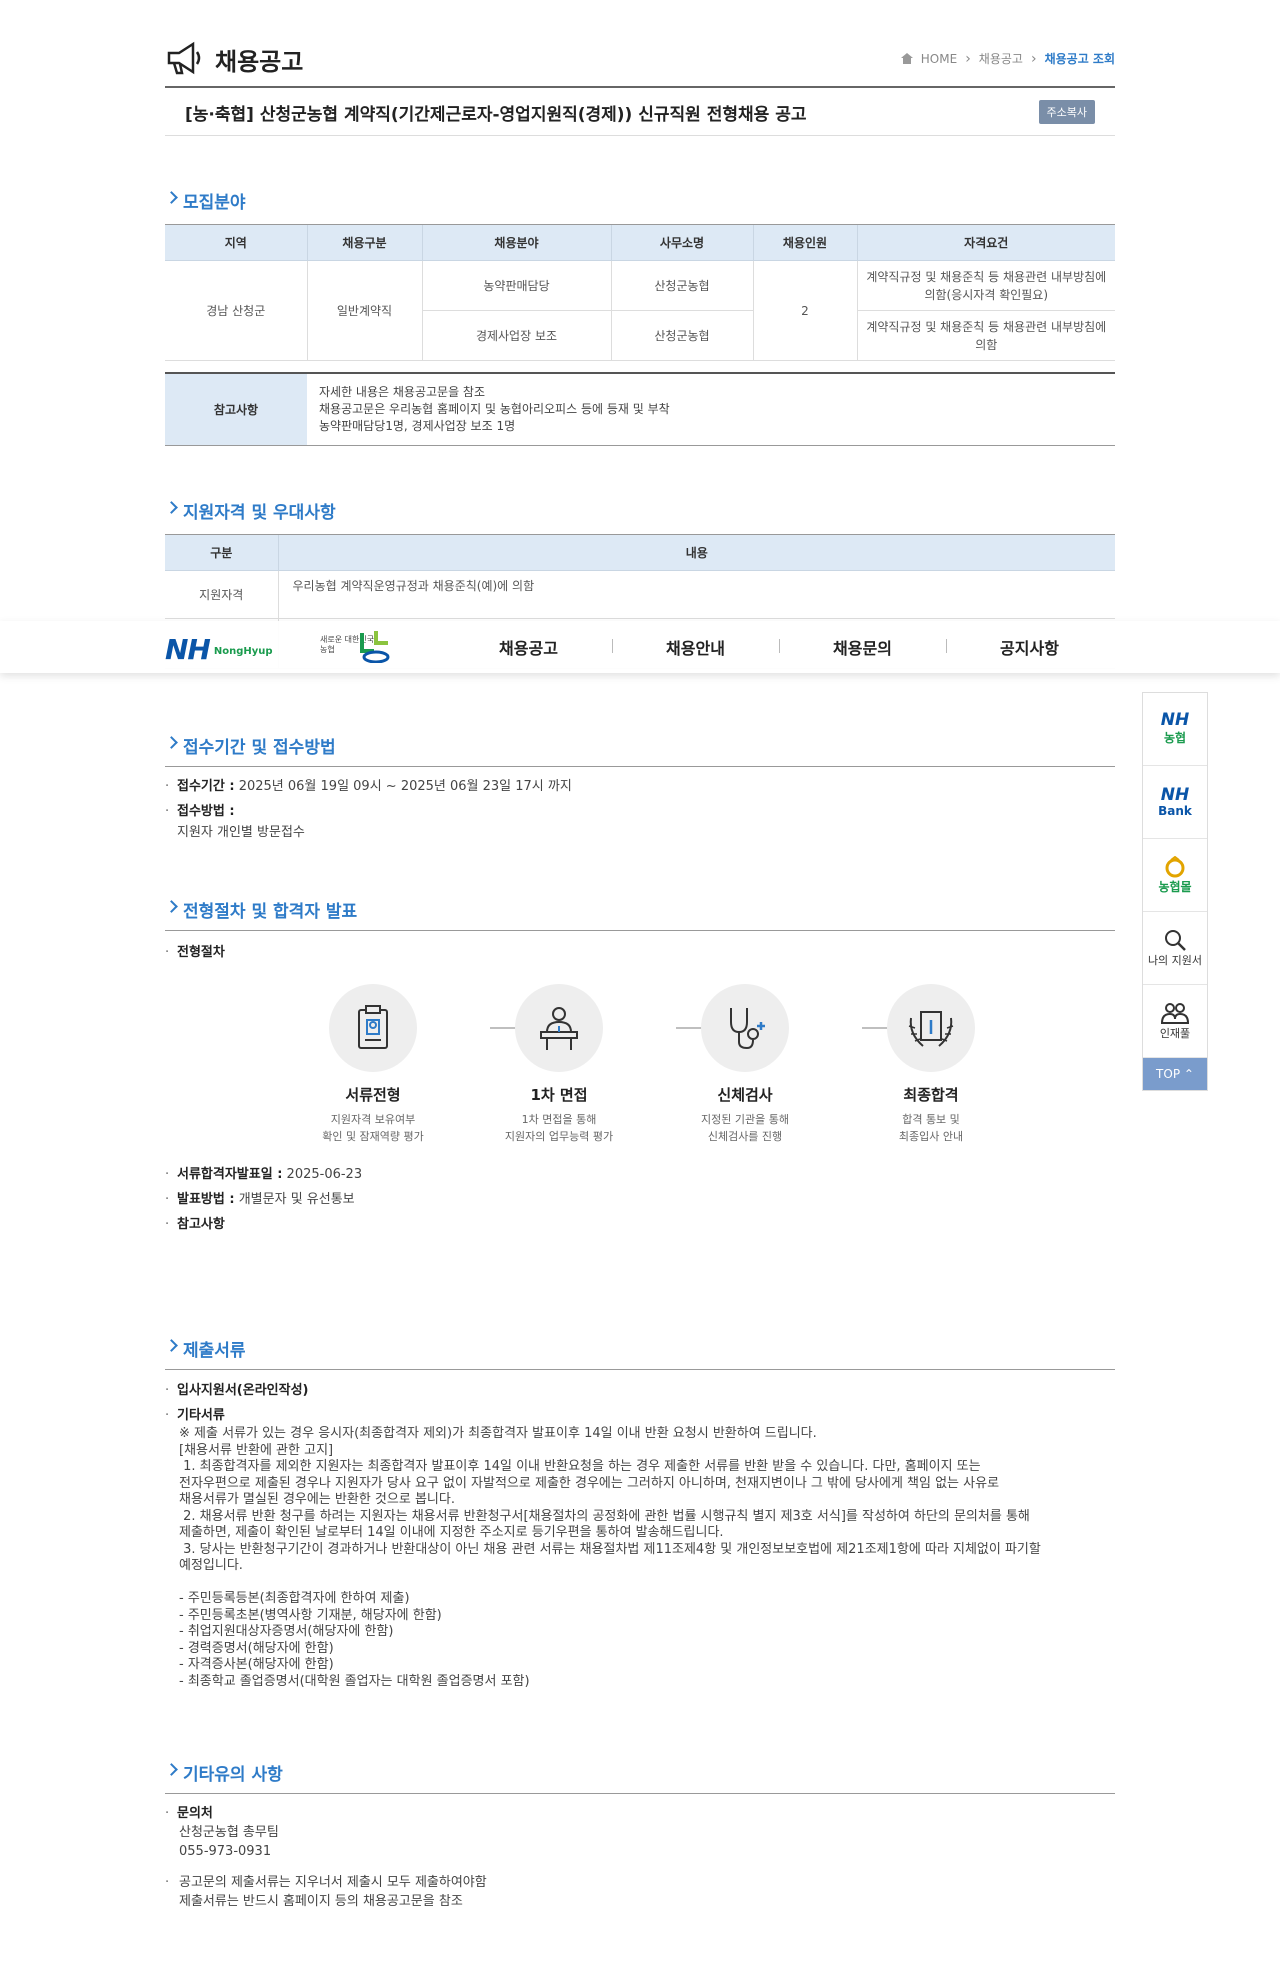  I want to click on notes-line: 채용공고문은 우리농협 홈페이지 및 농협아리오피스 등에 등재 및 부착, so click(494, 409).